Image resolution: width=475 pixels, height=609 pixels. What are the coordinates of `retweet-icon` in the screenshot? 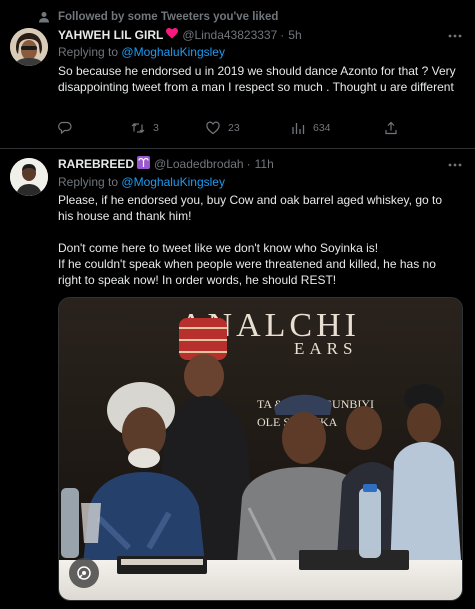 It's located at (138, 128).